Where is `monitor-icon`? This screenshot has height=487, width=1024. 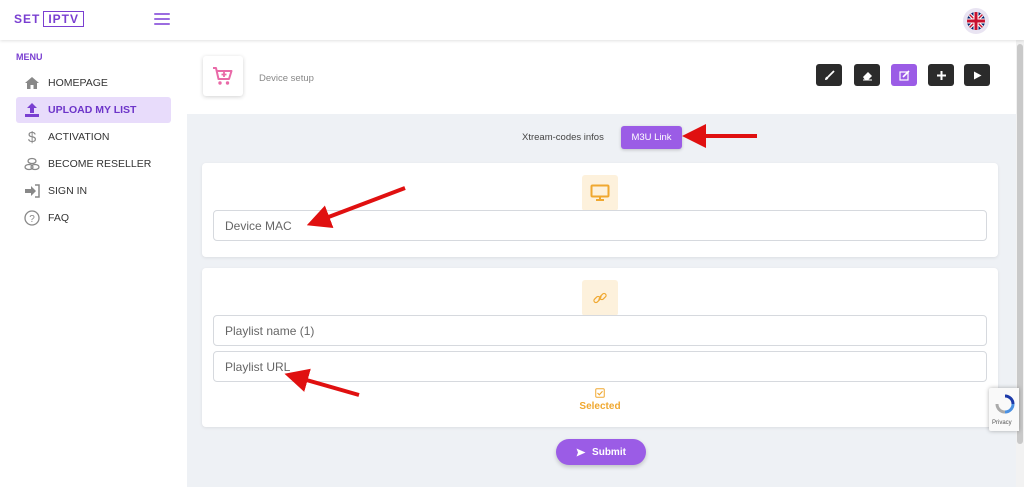
monitor-icon is located at coordinates (600, 193).